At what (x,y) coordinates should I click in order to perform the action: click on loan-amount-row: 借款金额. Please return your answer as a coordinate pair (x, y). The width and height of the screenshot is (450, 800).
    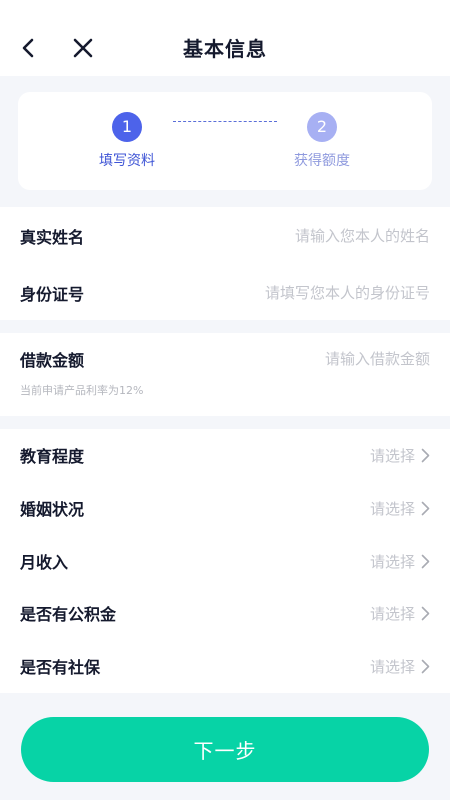
    Looking at the image, I should click on (225, 359).